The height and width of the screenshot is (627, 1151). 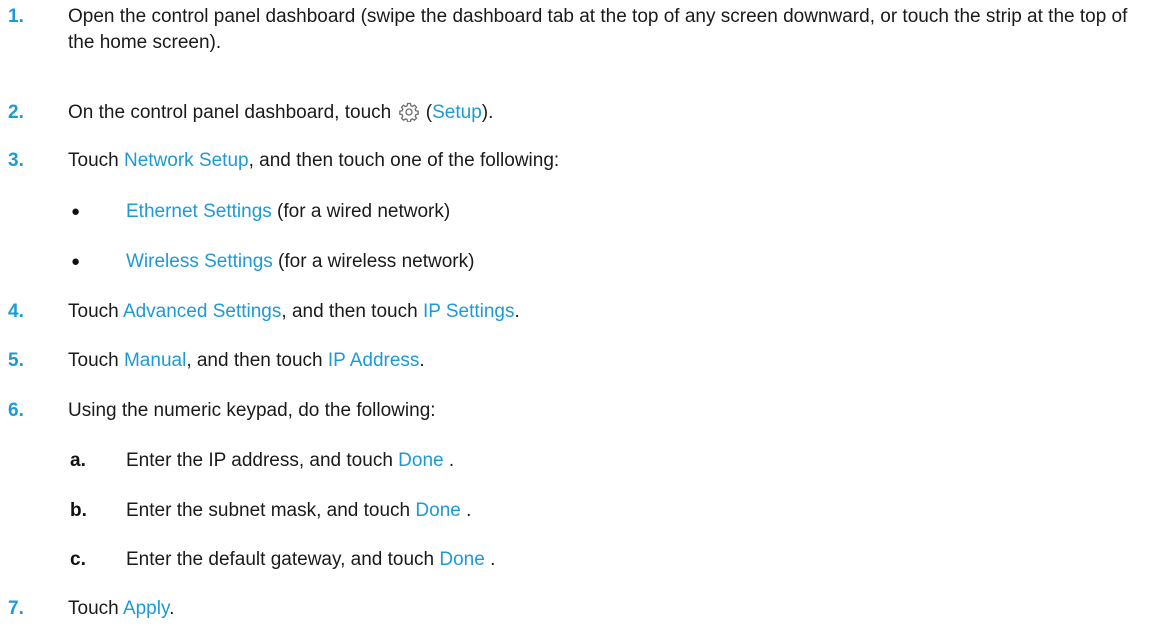 I want to click on ip-address-link: IP Address, so click(x=374, y=360).